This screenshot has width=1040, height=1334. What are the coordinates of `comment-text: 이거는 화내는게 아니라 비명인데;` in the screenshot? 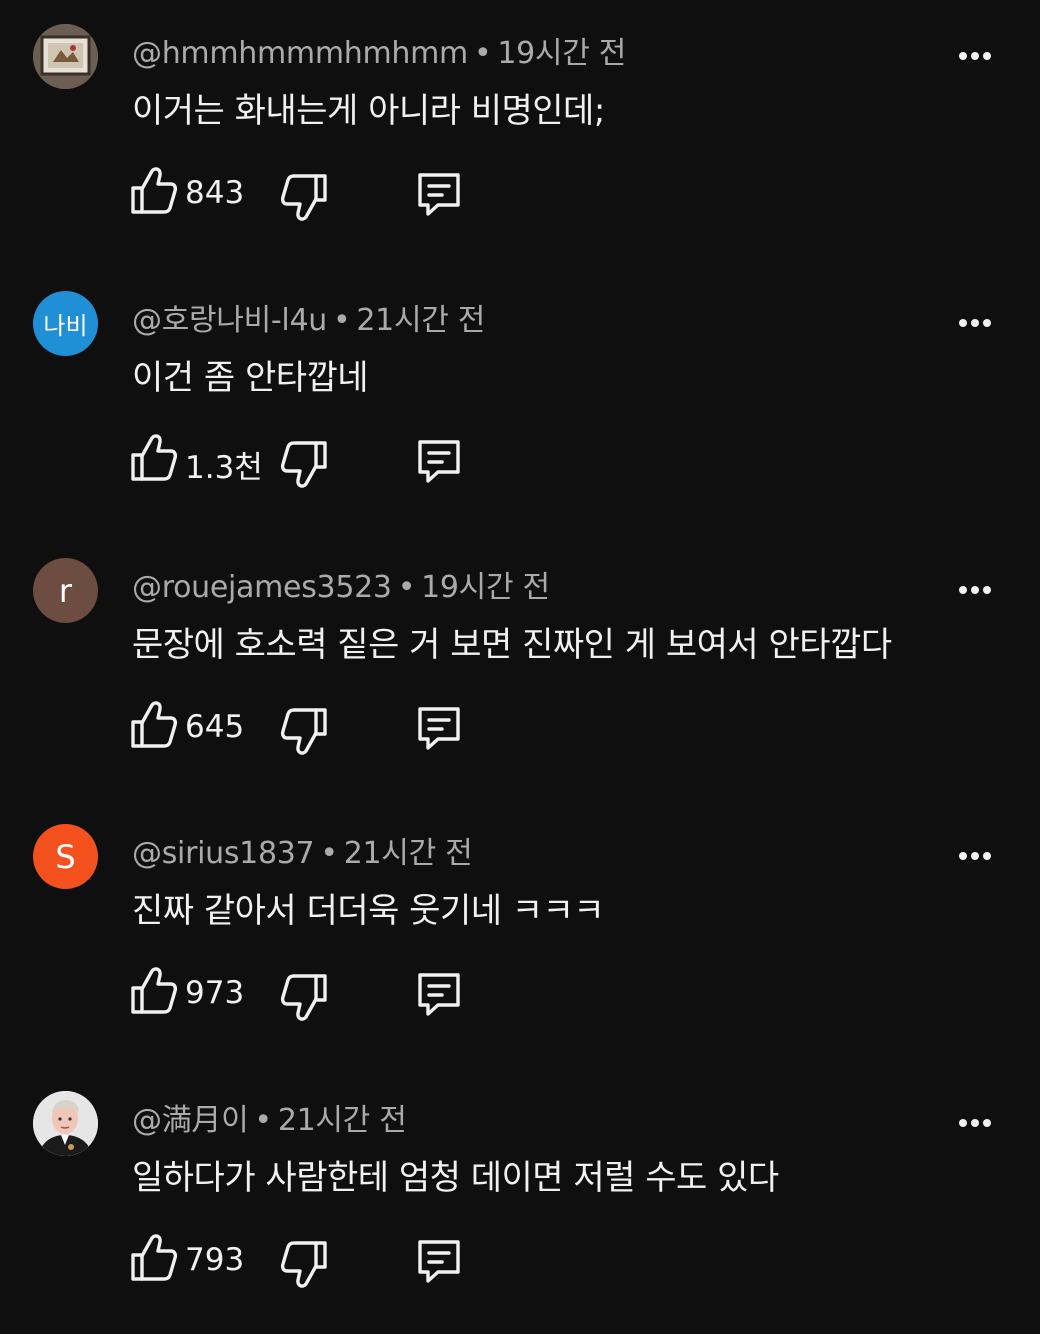 It's located at (368, 111).